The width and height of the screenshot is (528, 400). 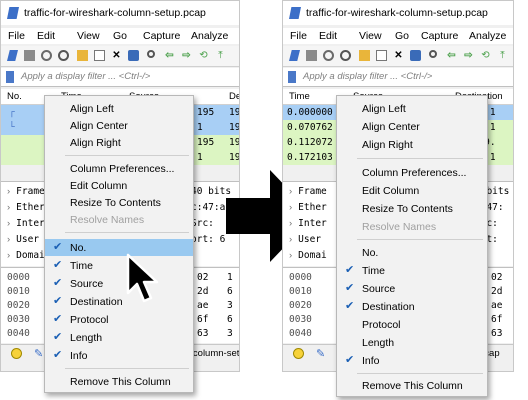 I want to click on column-header-destination: De, so click(x=234, y=96).